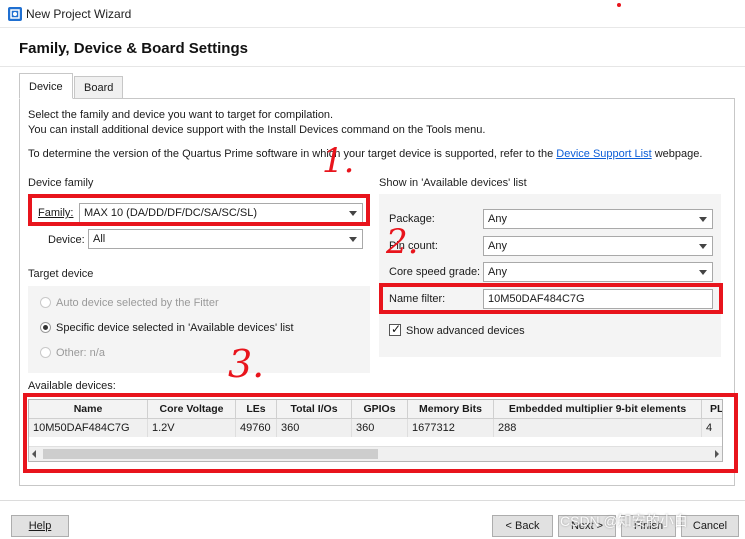  What do you see at coordinates (40, 526) in the screenshot?
I see `help-button: Help` at bounding box center [40, 526].